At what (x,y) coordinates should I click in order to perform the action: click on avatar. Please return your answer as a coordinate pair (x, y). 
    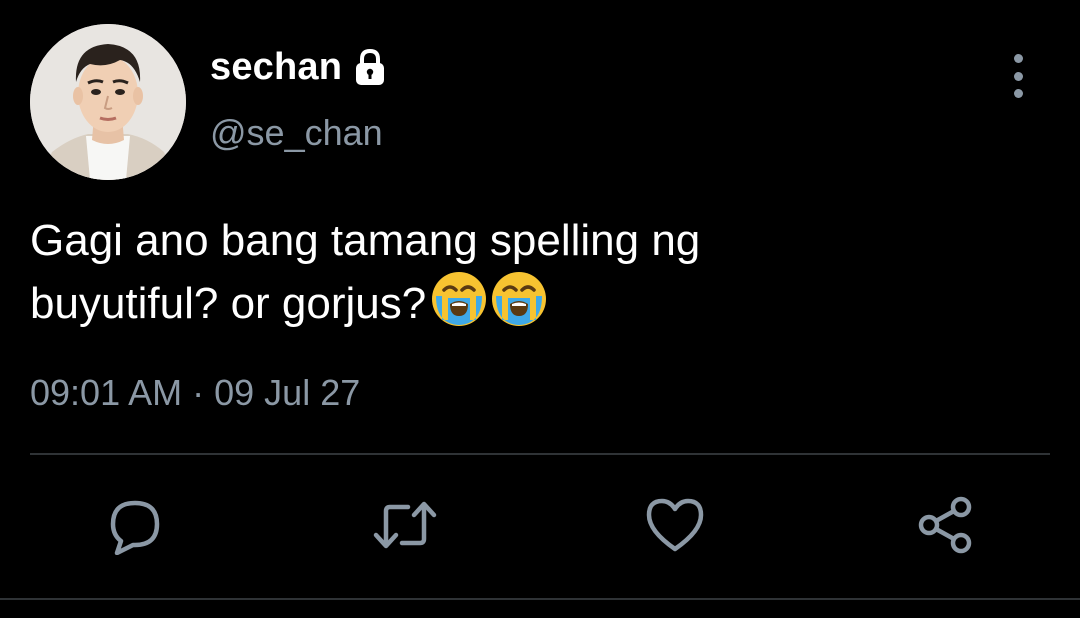
    Looking at the image, I should click on (108, 102).